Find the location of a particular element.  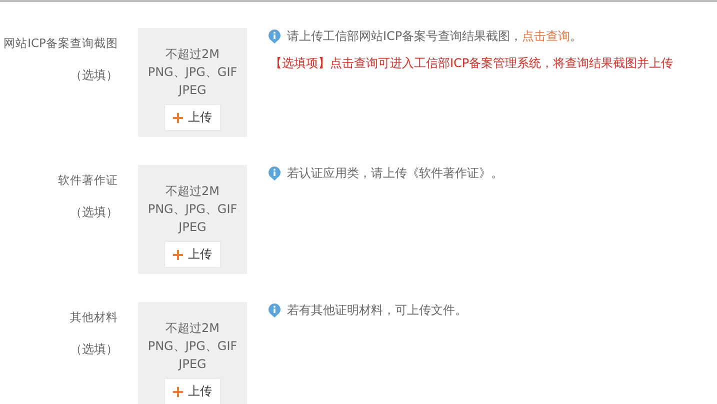

hint-text: 若认证应用类，请上传《软件著作证》。 is located at coordinates (395, 173).